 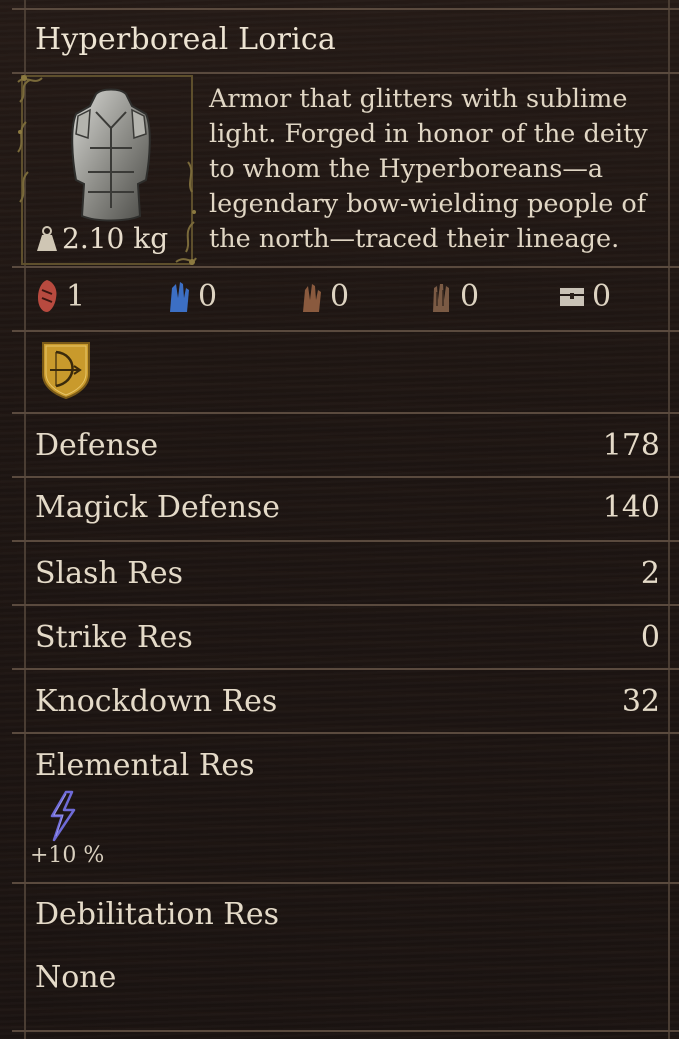 I want to click on stat-label: Defense, so click(x=97, y=445).